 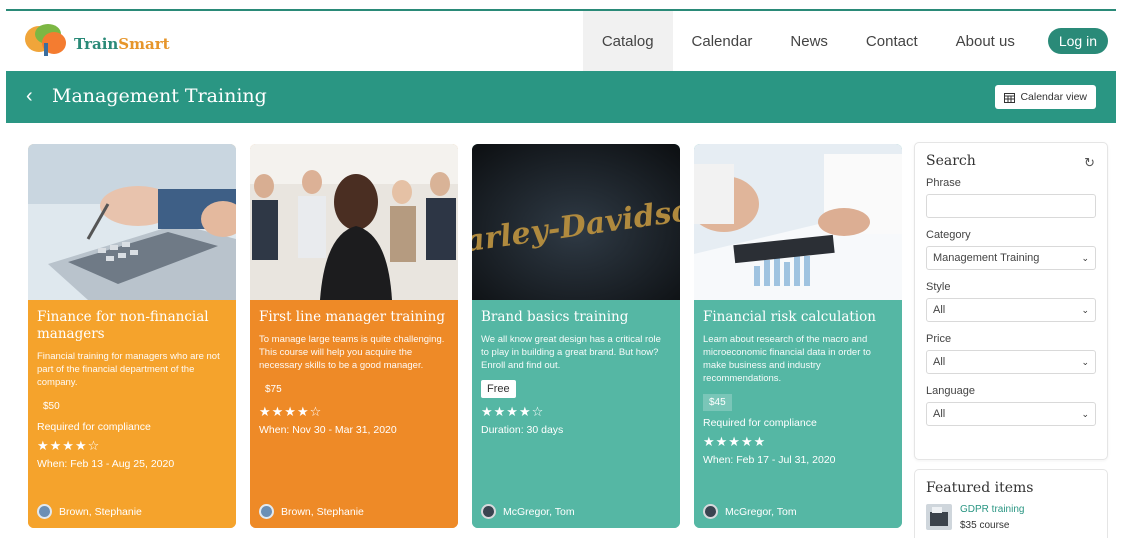 I want to click on nav-news: News, so click(x=809, y=41).